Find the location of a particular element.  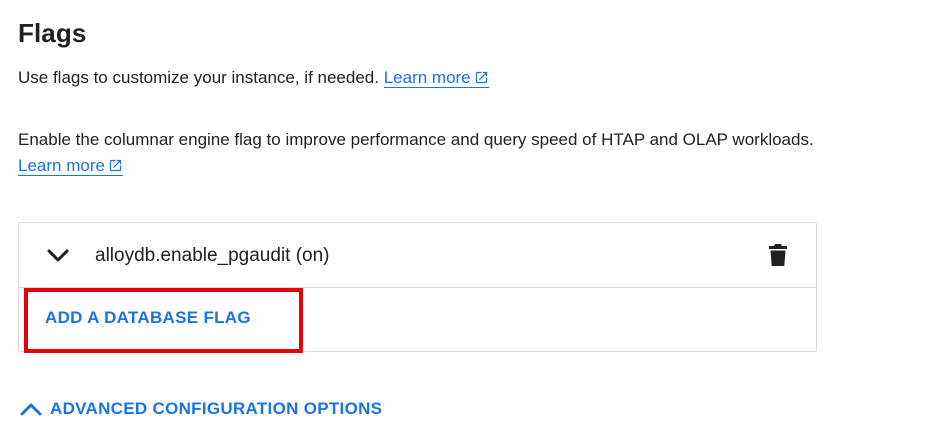

columnar-learn-more-link: Learn more is located at coordinates (70, 166).